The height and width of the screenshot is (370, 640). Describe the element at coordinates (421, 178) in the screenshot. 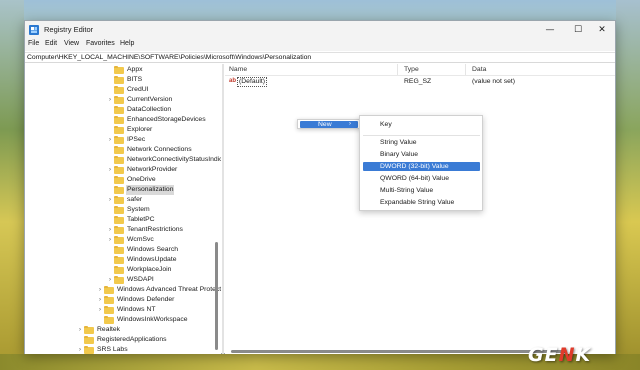

I see `submenu-qword-value: QWORD (64-bit) Value` at that location.